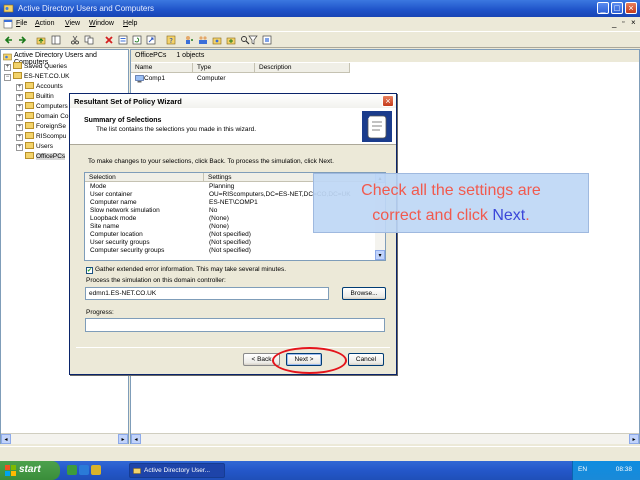  Describe the element at coordinates (139, 79) in the screenshot. I see `computer-icon` at that location.